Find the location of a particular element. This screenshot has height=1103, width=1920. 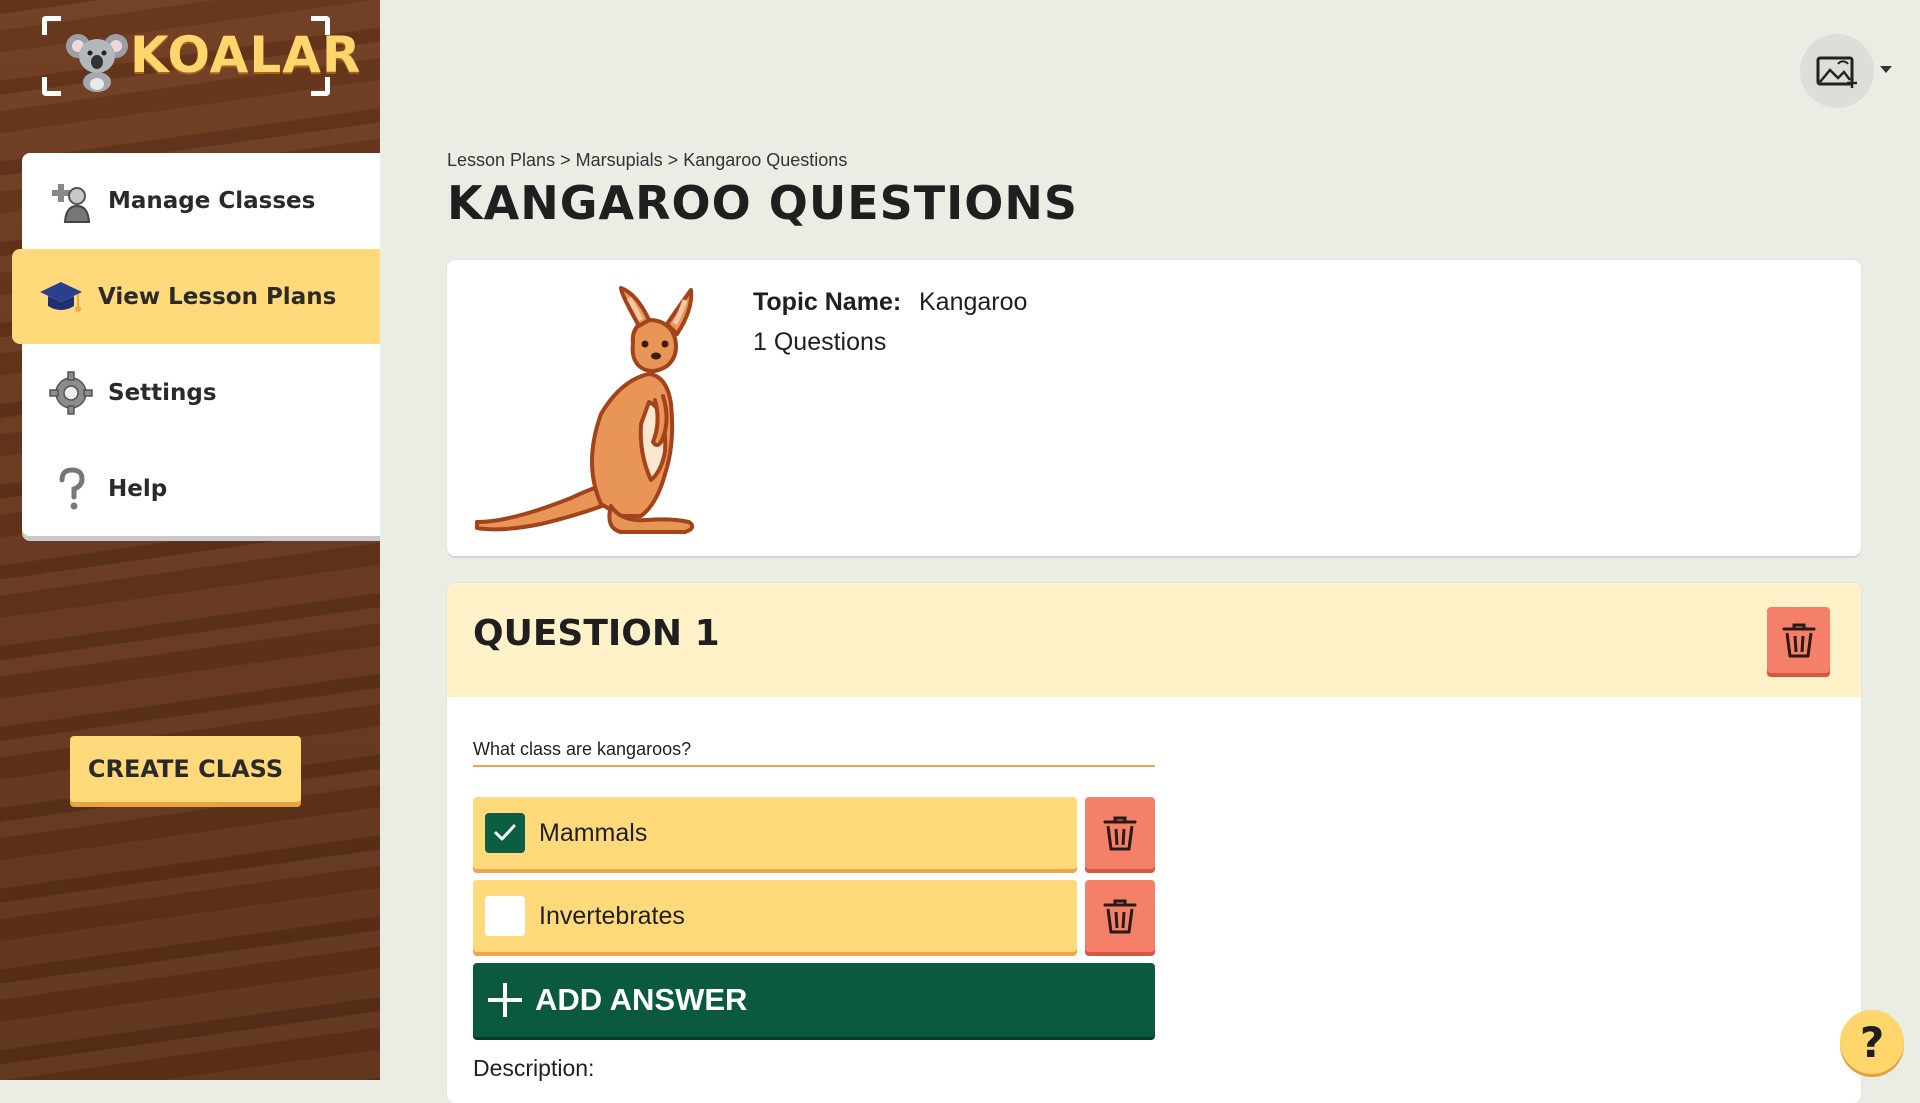

help-fab-label: ? is located at coordinates (1872, 1042).